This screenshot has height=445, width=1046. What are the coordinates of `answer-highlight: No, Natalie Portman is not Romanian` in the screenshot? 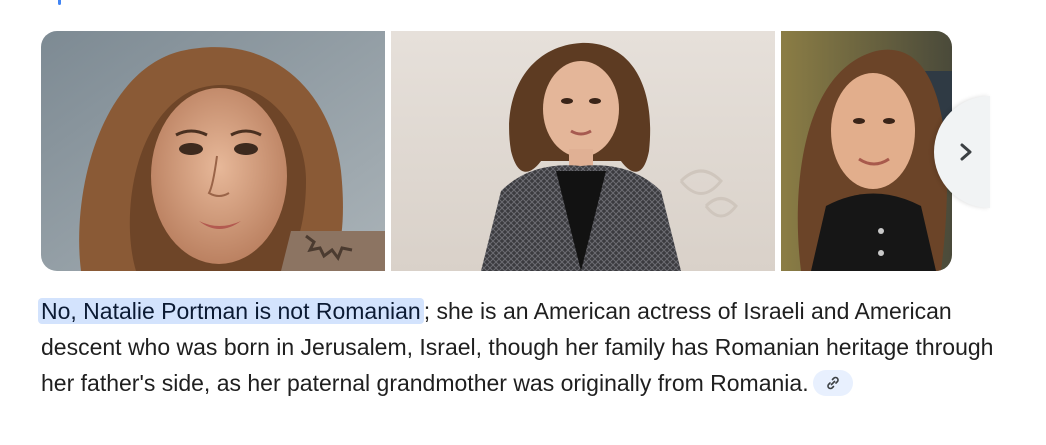 It's located at (231, 311).